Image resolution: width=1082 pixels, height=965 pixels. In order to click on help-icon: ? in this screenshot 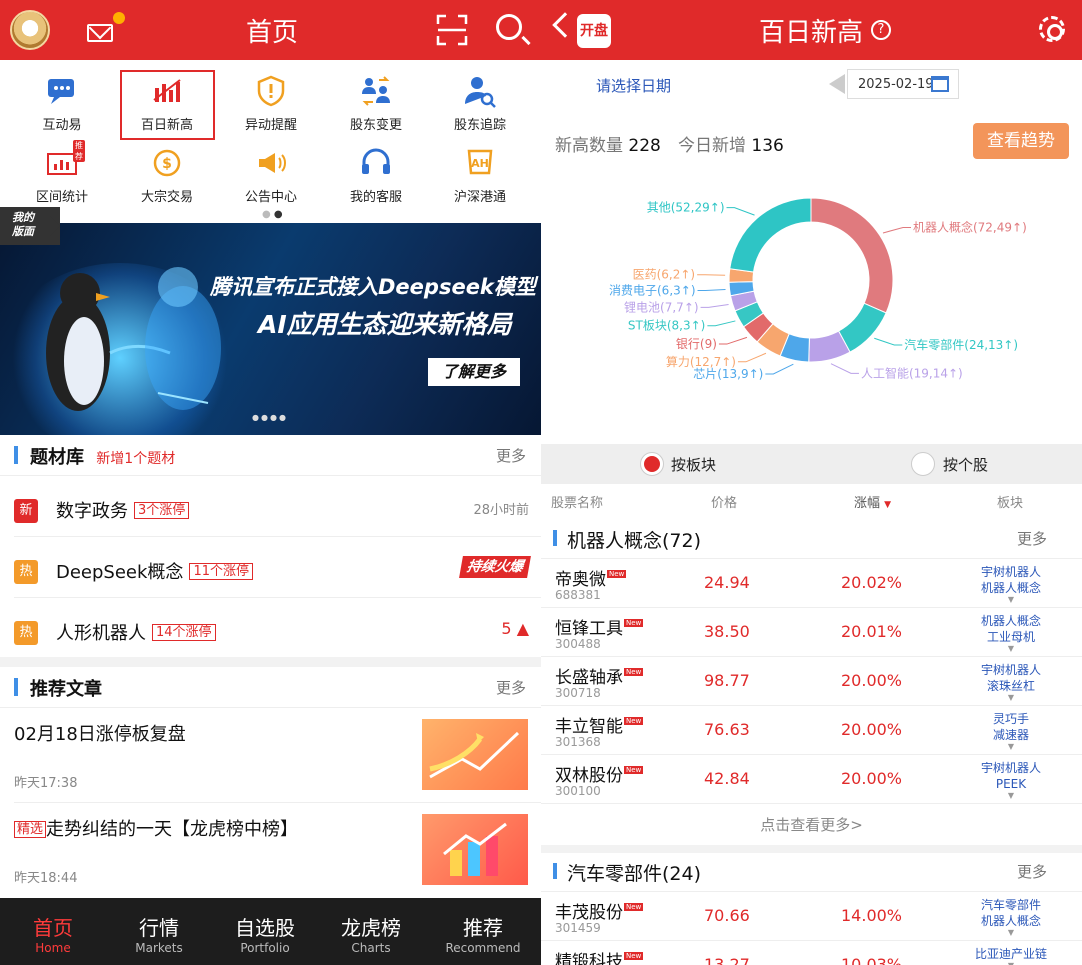, I will do `click(881, 30)`.